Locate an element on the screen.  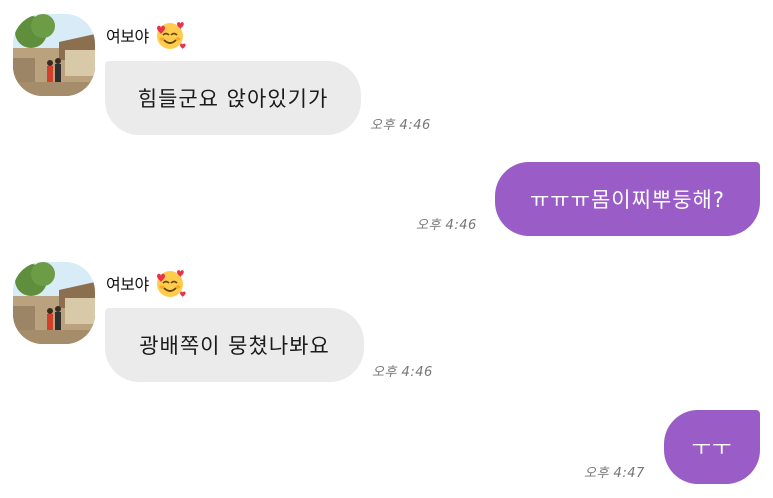
message-text: ㅠㅠㅠ몸이찌뿌둥해? is located at coordinates (627, 200).